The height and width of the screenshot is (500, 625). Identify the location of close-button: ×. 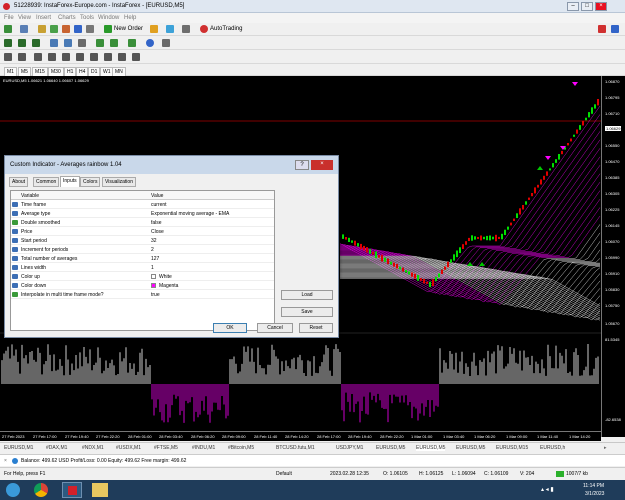
(601, 6).